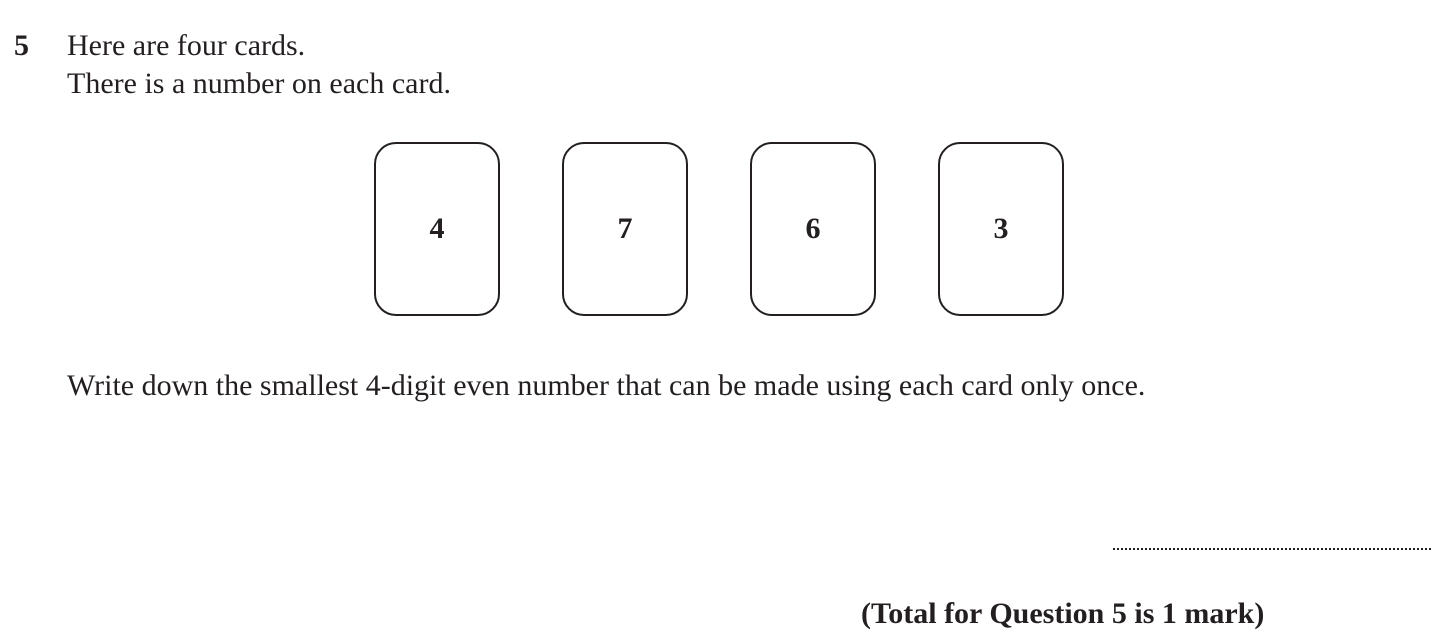 Image resolution: width=1446 pixels, height=633 pixels. I want to click on number-card: 3, so click(1001, 229).